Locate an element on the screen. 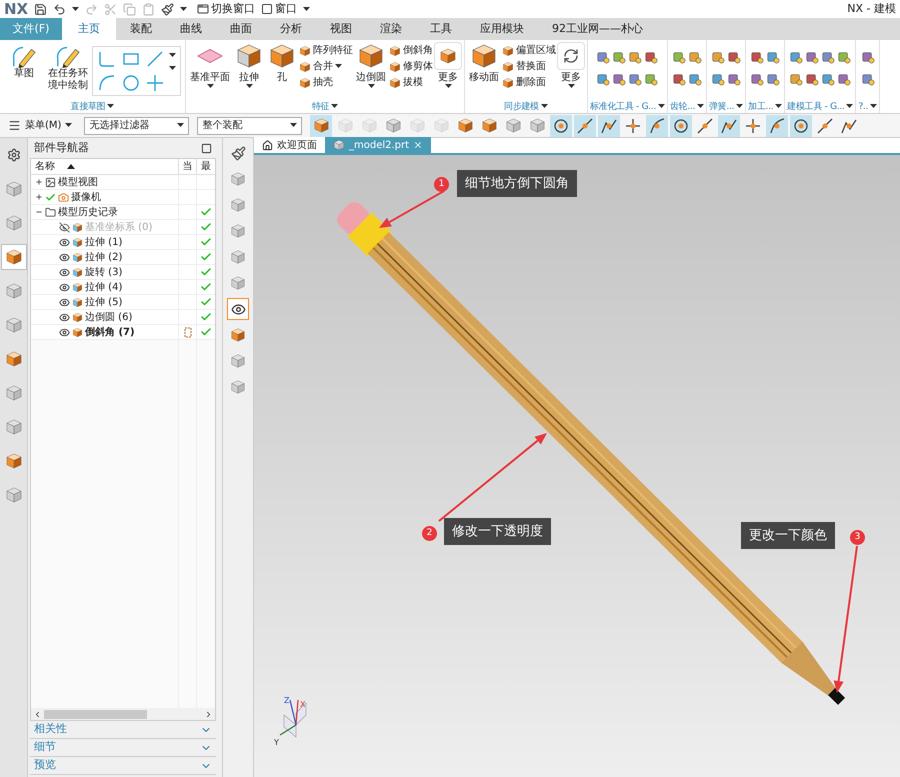  ribbon-button: 草图 is located at coordinates (24, 61).